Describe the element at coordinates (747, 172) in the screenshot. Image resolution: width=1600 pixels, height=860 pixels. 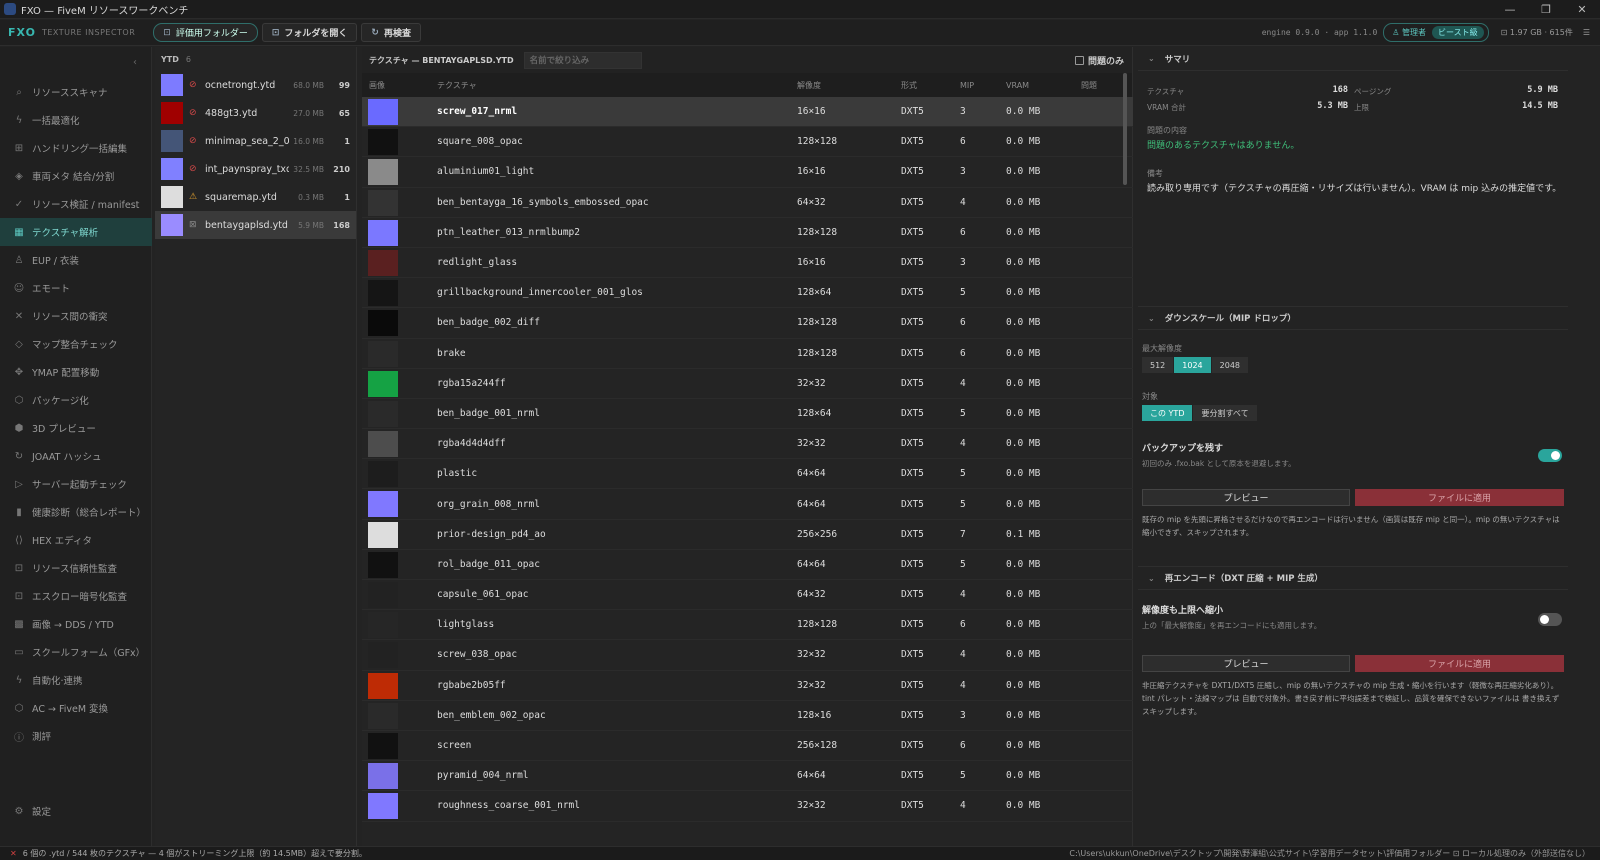
I see `texture-row: aluminium01_light 16×16 DXT5 3 0.0 MB` at that location.